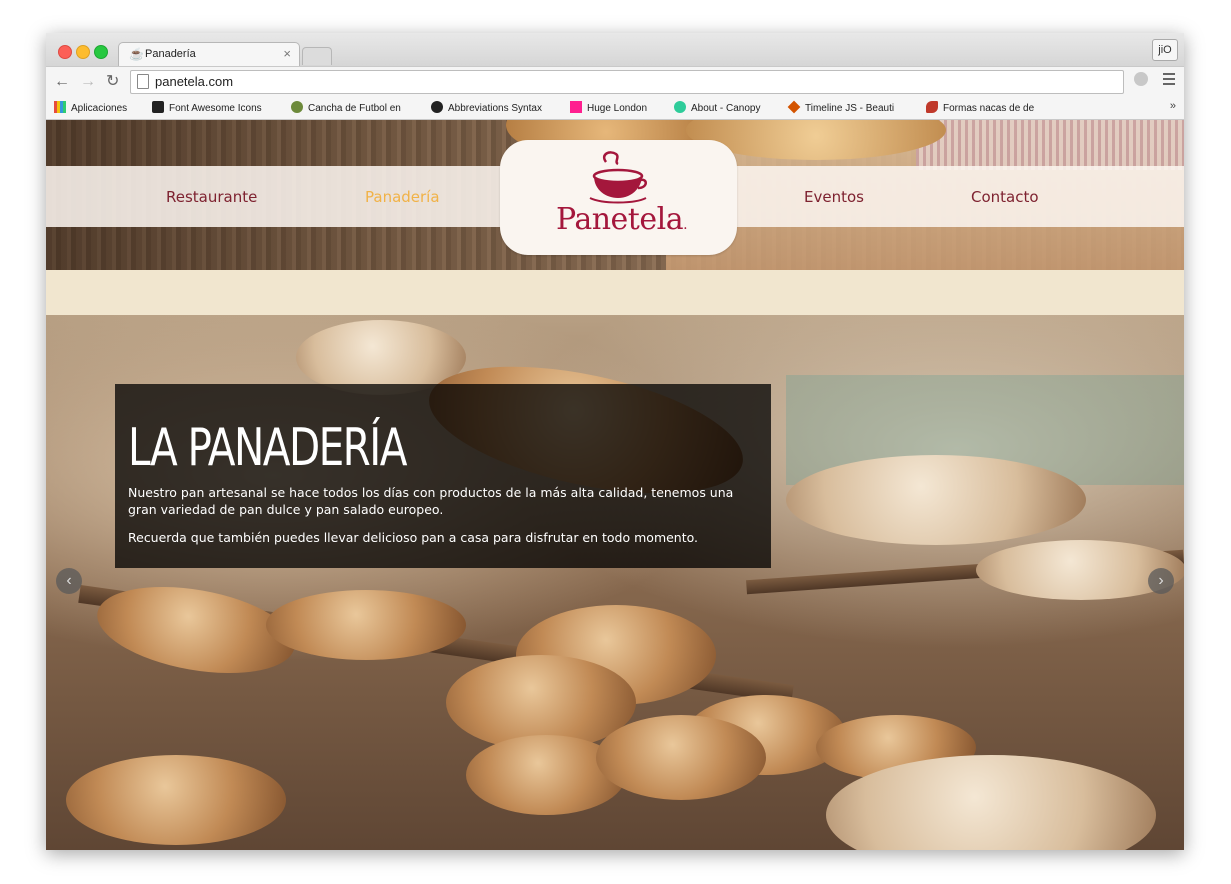 The width and height of the screenshot is (1231, 884). What do you see at coordinates (402, 197) in the screenshot?
I see `nav-panaderia: Panadería` at bounding box center [402, 197].